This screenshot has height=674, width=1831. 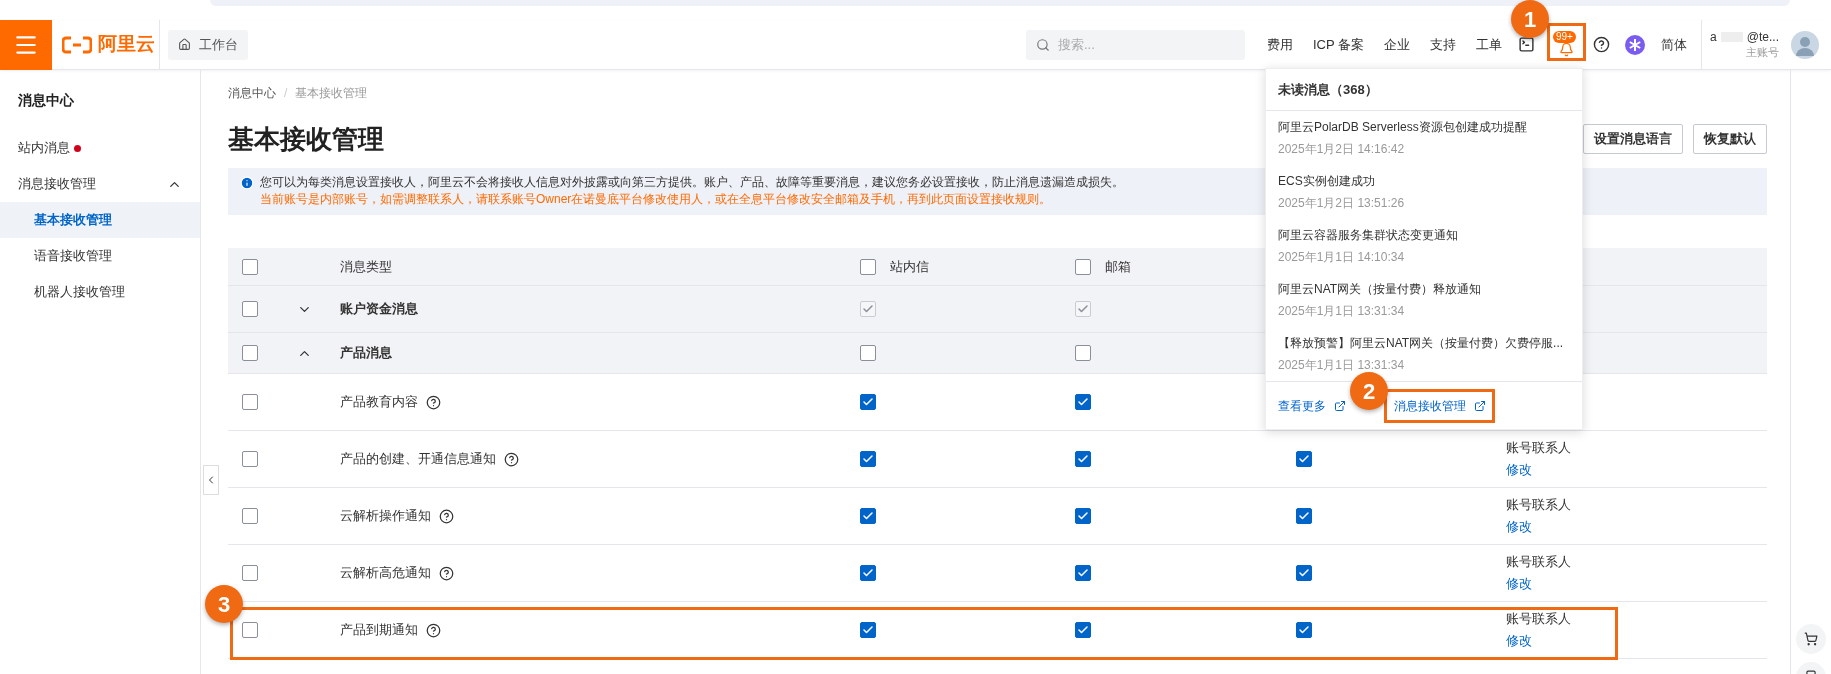 I want to click on sidebar-item: 语音接收管理, so click(x=100, y=256).